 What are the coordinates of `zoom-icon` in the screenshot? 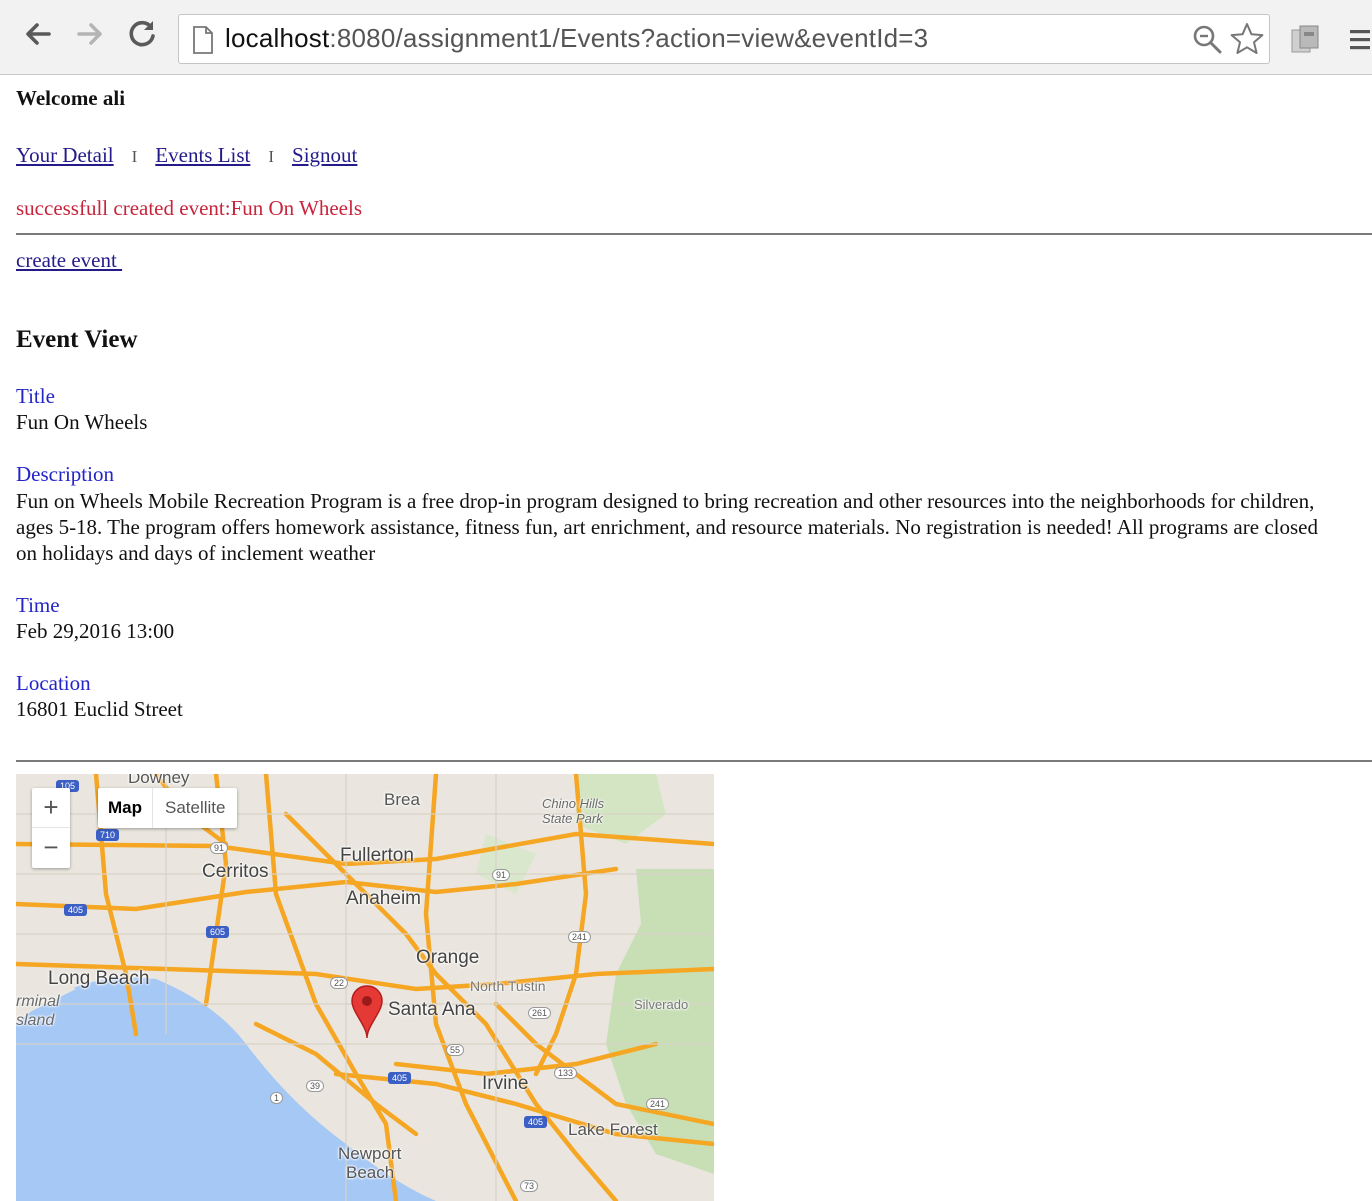 It's located at (1207, 39).